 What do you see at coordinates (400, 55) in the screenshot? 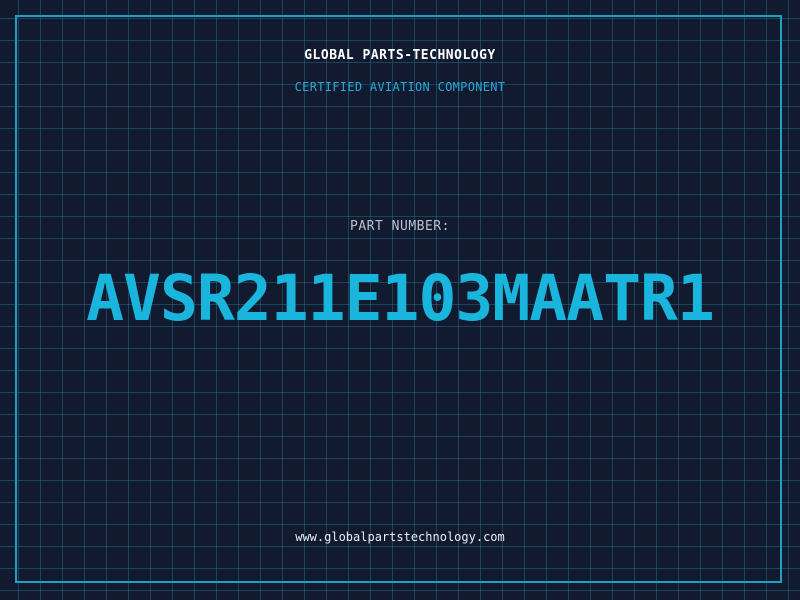
I see `company-name: GLOBAL PARTS-TECHNOLOGY` at bounding box center [400, 55].